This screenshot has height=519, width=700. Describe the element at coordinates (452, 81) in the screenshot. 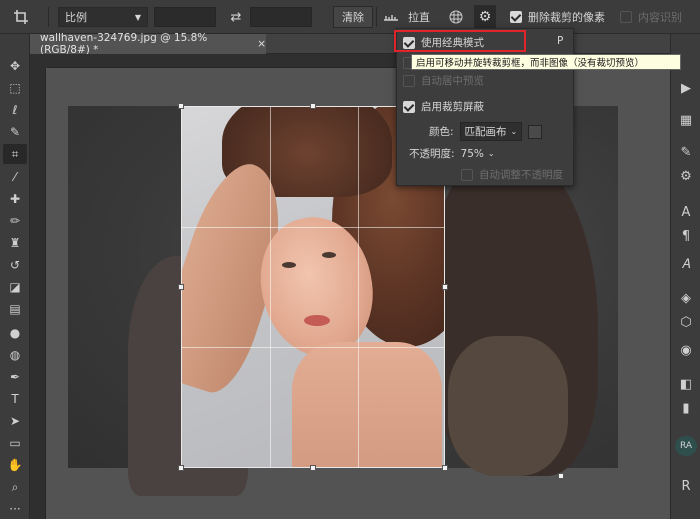

I see `auto-center-label: 自动居中预览` at that location.